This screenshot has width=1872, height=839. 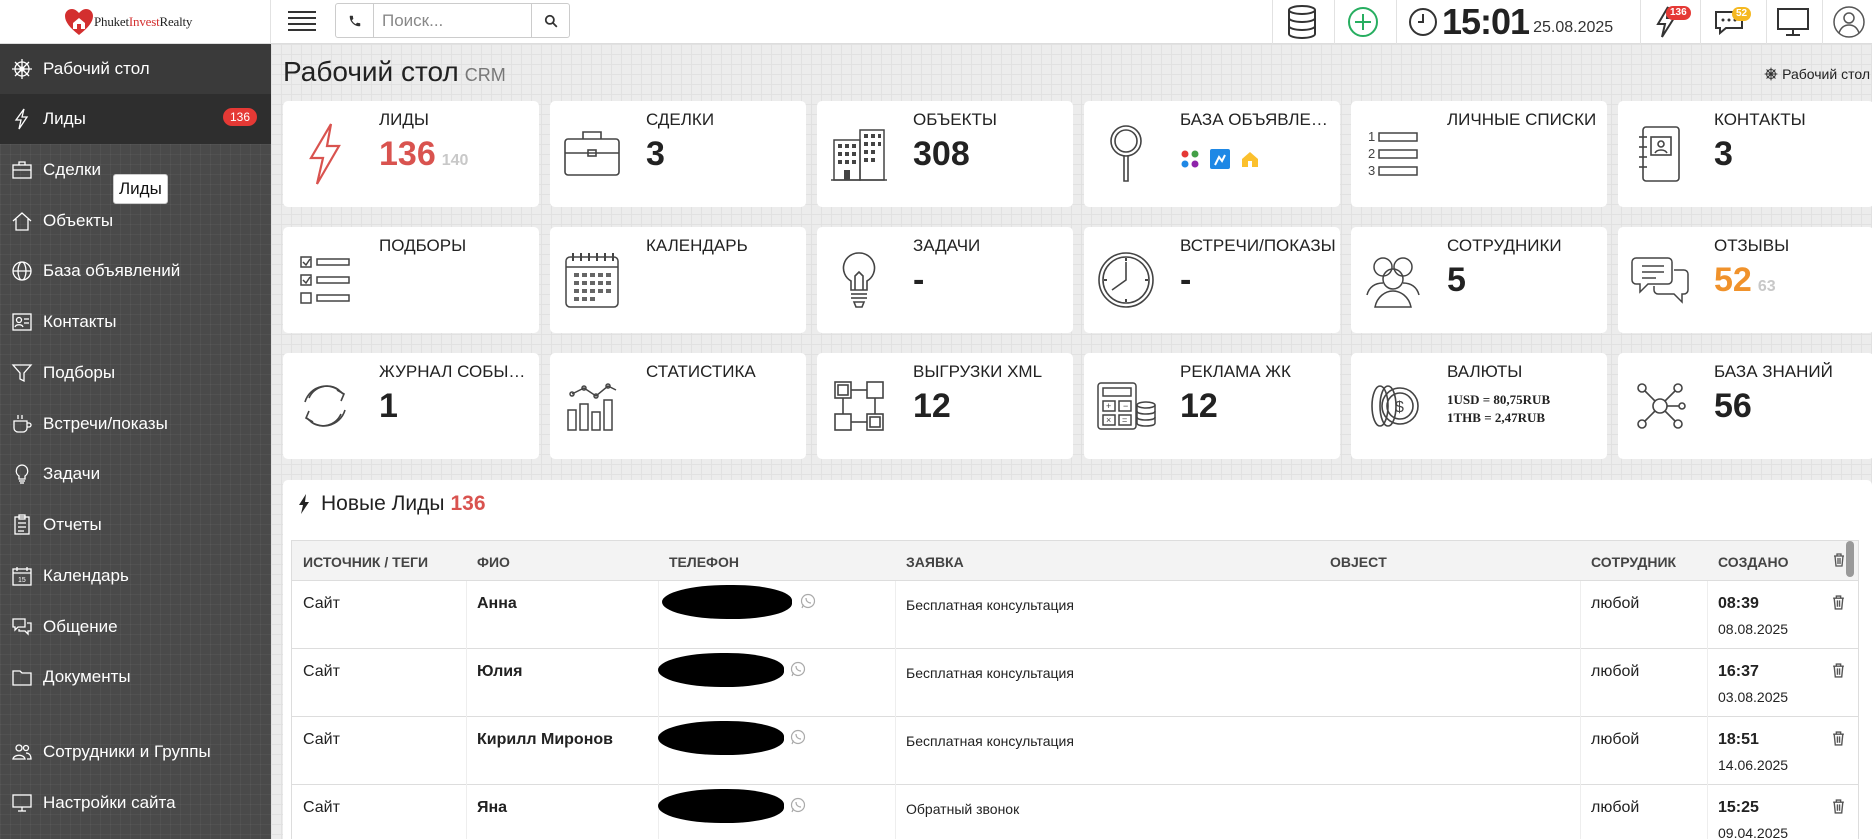 I want to click on sidebar-item-reports: Отчеты, so click(x=135, y=525).